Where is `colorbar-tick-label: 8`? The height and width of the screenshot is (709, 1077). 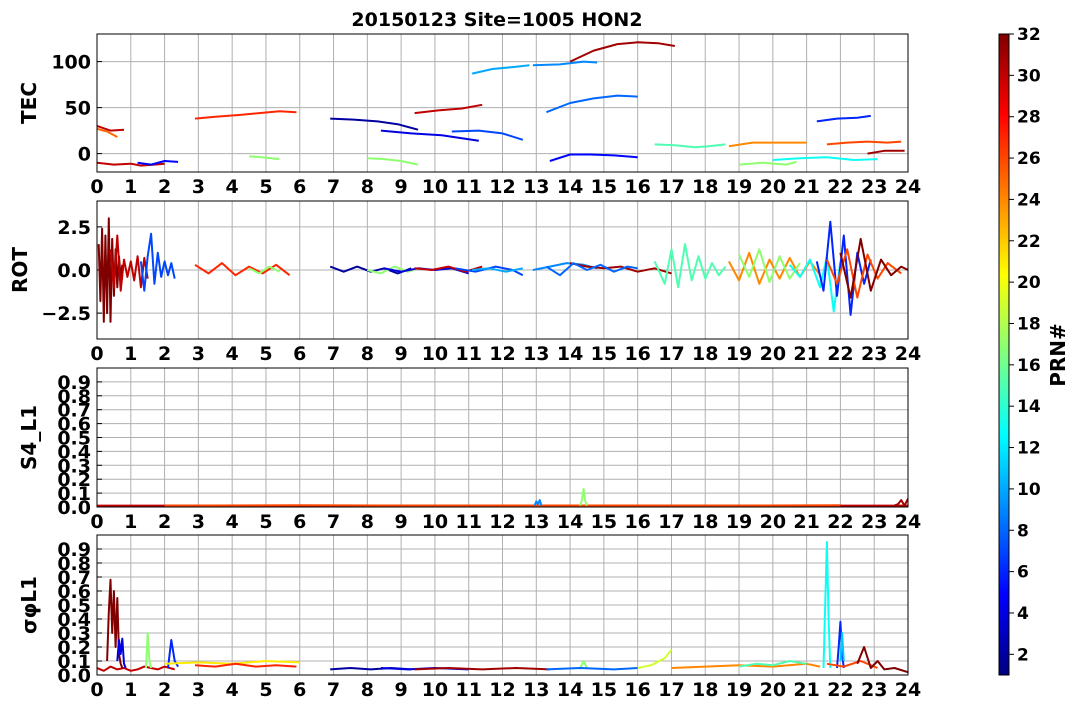 colorbar-tick-label: 8 is located at coordinates (1023, 531).